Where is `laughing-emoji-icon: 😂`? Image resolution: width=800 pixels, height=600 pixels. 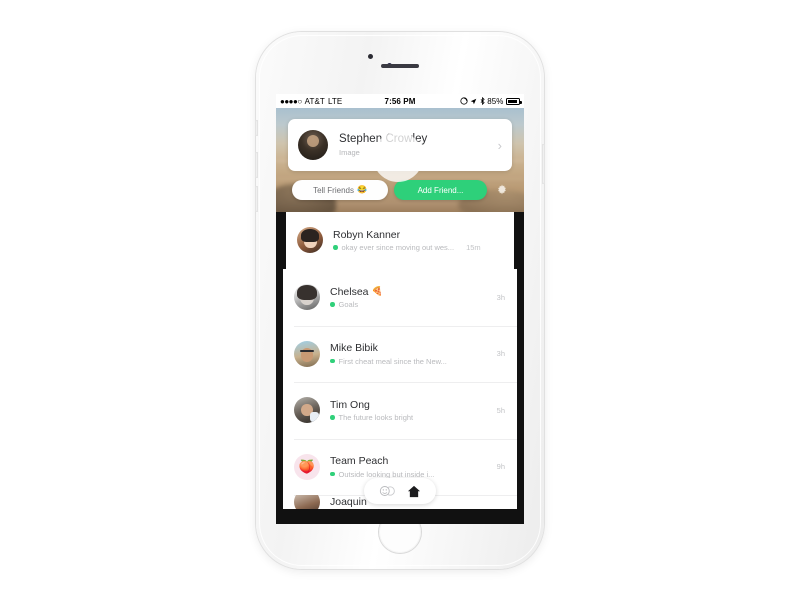 laughing-emoji-icon: 😂 is located at coordinates (361, 189).